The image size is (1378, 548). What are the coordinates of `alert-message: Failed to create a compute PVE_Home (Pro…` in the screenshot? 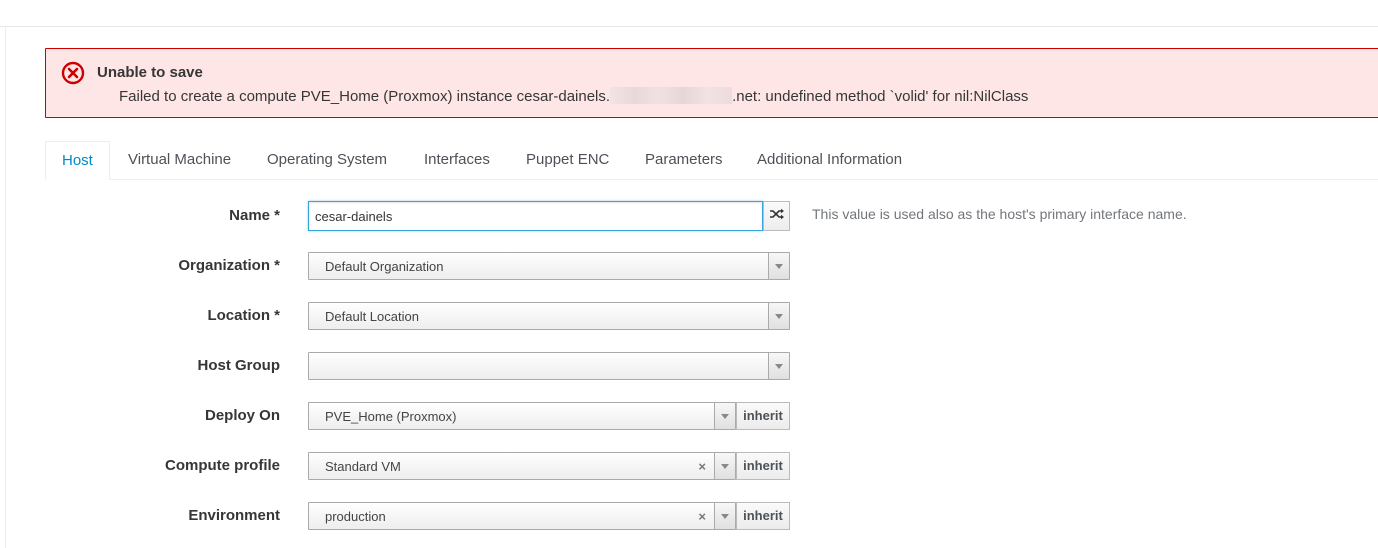 It's located at (573, 96).